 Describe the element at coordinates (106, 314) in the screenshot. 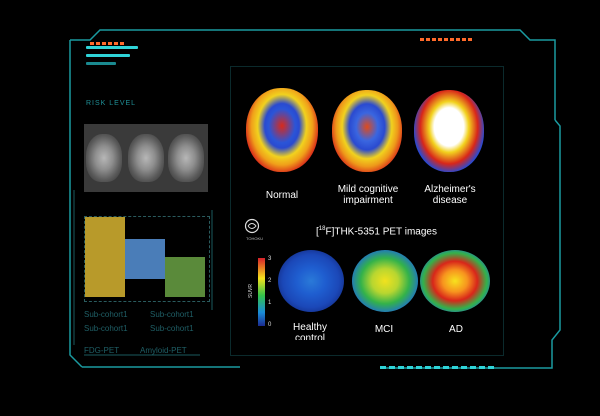

I see `cohort-label-1: Sub-cohort1` at that location.